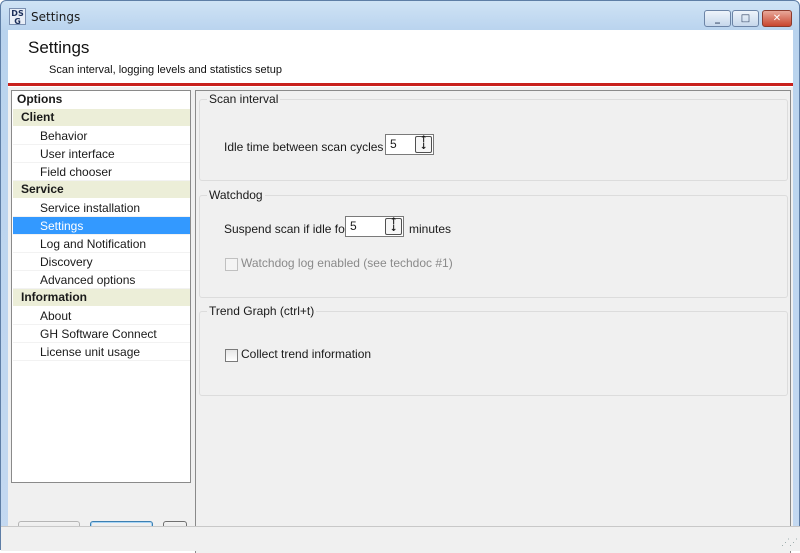  I want to click on trend-graph-title: Trend Graph (ctrl+t), so click(262, 311).